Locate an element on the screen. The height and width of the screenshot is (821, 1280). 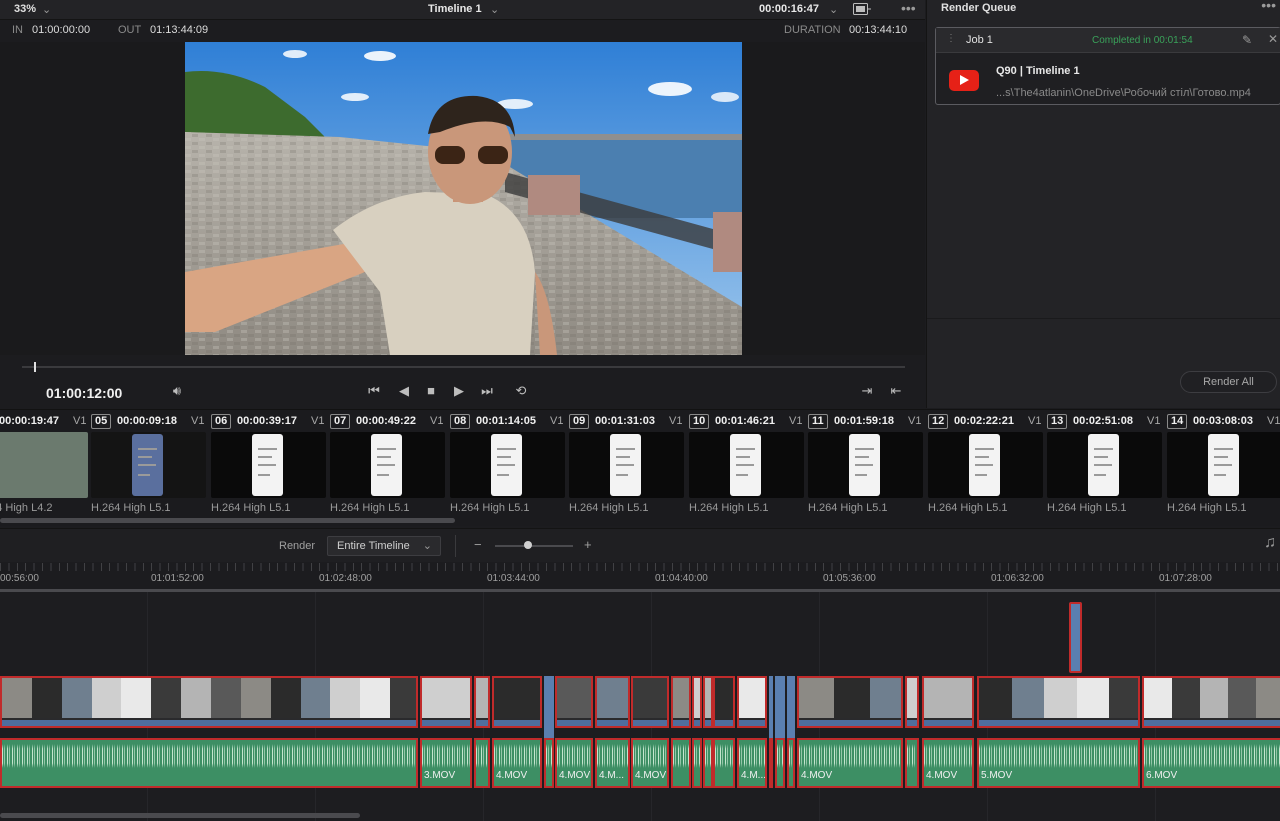
clip-tile: 14 00:03:08:03 V1 H.264 High L5.1 is located at coordinates (1223, 464).